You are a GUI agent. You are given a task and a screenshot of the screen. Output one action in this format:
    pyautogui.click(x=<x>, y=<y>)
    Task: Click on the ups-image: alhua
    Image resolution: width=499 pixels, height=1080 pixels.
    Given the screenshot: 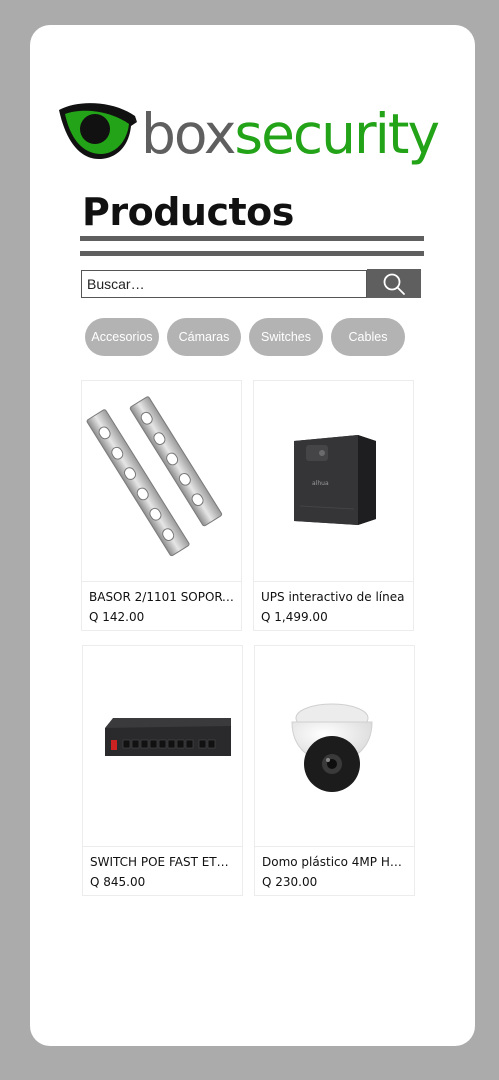 What is the action you would take?
    pyautogui.click(x=333, y=508)
    